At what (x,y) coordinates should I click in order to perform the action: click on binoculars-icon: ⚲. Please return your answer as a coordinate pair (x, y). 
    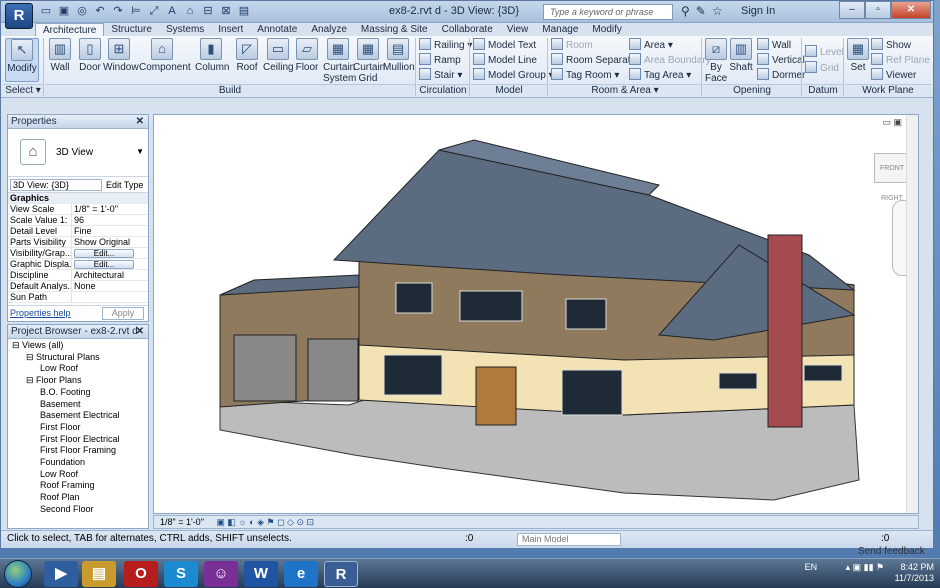
    Looking at the image, I should click on (685, 11).